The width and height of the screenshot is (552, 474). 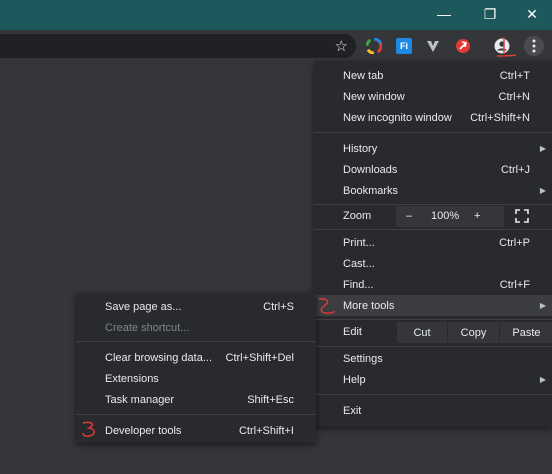 What do you see at coordinates (433, 75) in the screenshot?
I see `menu-item-new-tab: New tab Ctrl+T` at bounding box center [433, 75].